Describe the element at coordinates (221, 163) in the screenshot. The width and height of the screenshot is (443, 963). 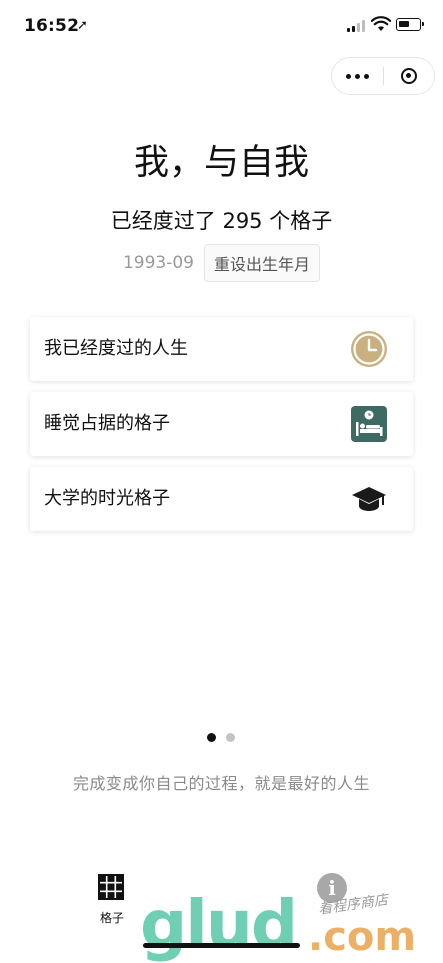
I see `page-title: 我，与自我` at that location.